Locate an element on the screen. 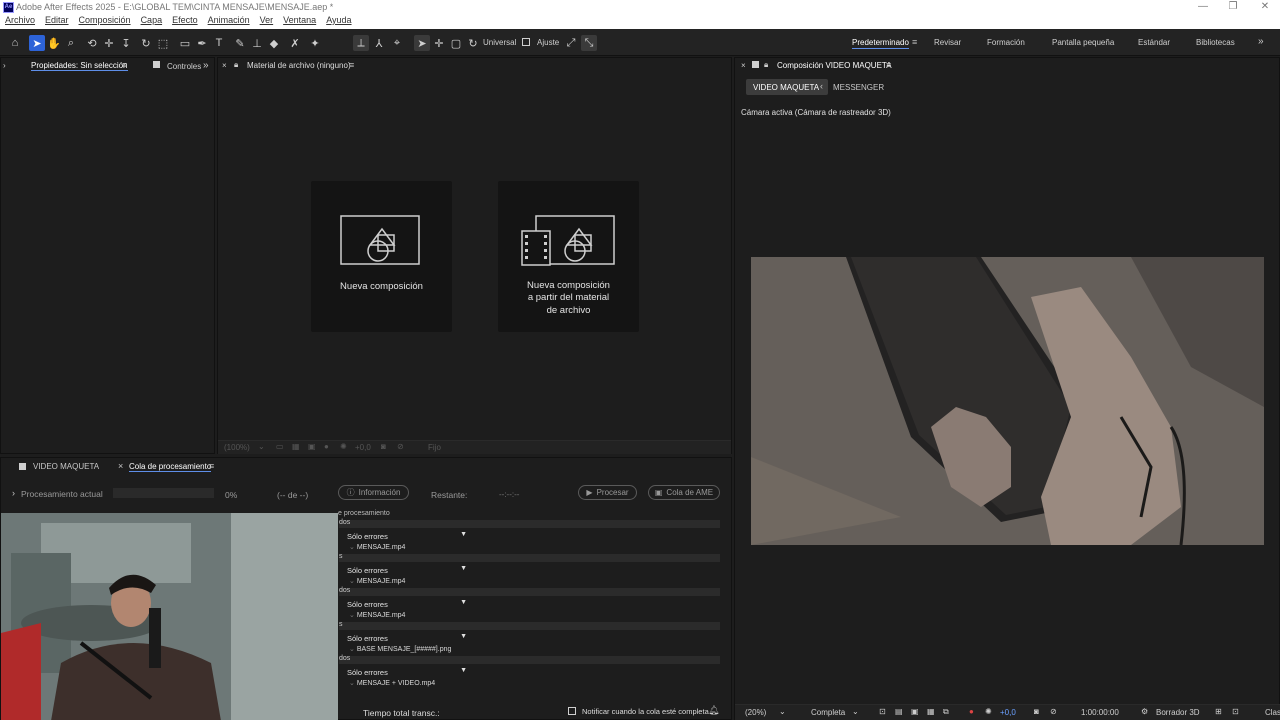 This screenshot has width=1280, height=720. hand-tool-icon: ✋ is located at coordinates (54, 43).